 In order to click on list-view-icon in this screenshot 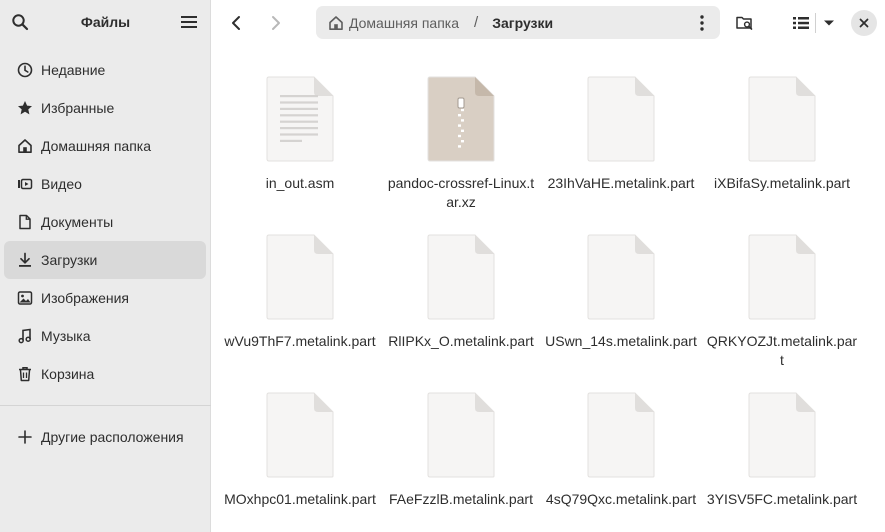, I will do `click(801, 23)`.